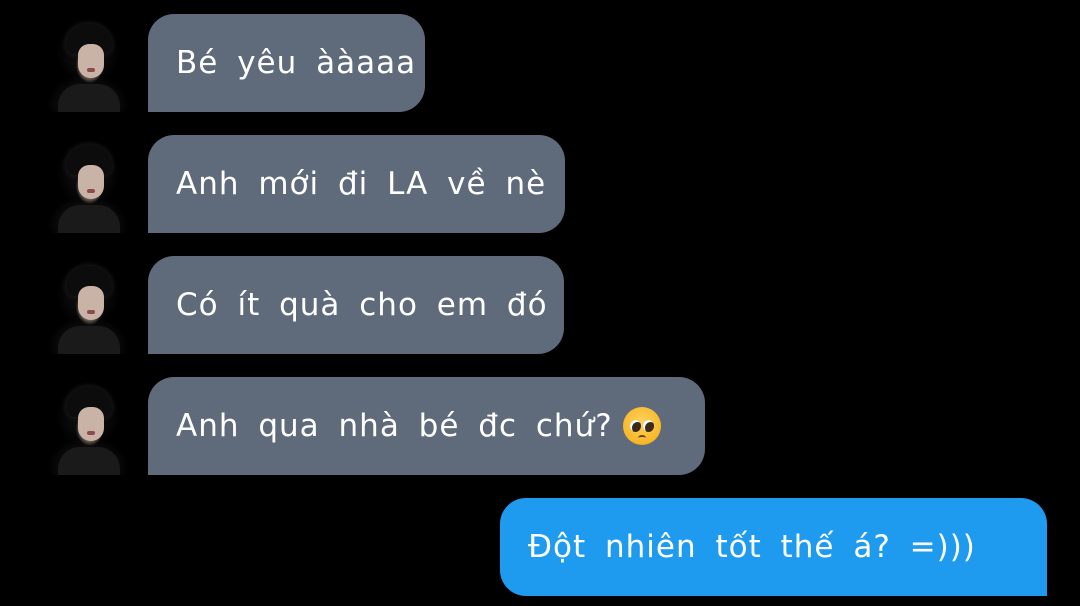 The width and height of the screenshot is (1080, 606). What do you see at coordinates (296, 63) in the screenshot?
I see `message-text: Bé yêu ààaaa` at bounding box center [296, 63].